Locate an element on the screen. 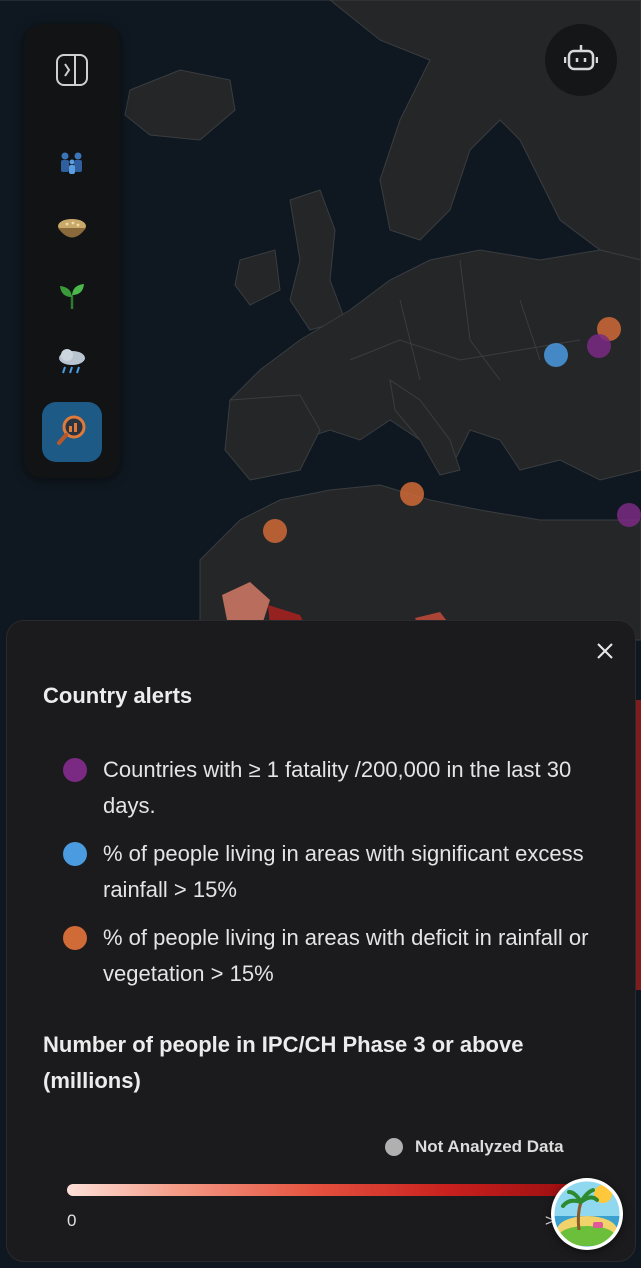 Image resolution: width=641 pixels, height=1268 pixels. people-icon is located at coordinates (72, 166).